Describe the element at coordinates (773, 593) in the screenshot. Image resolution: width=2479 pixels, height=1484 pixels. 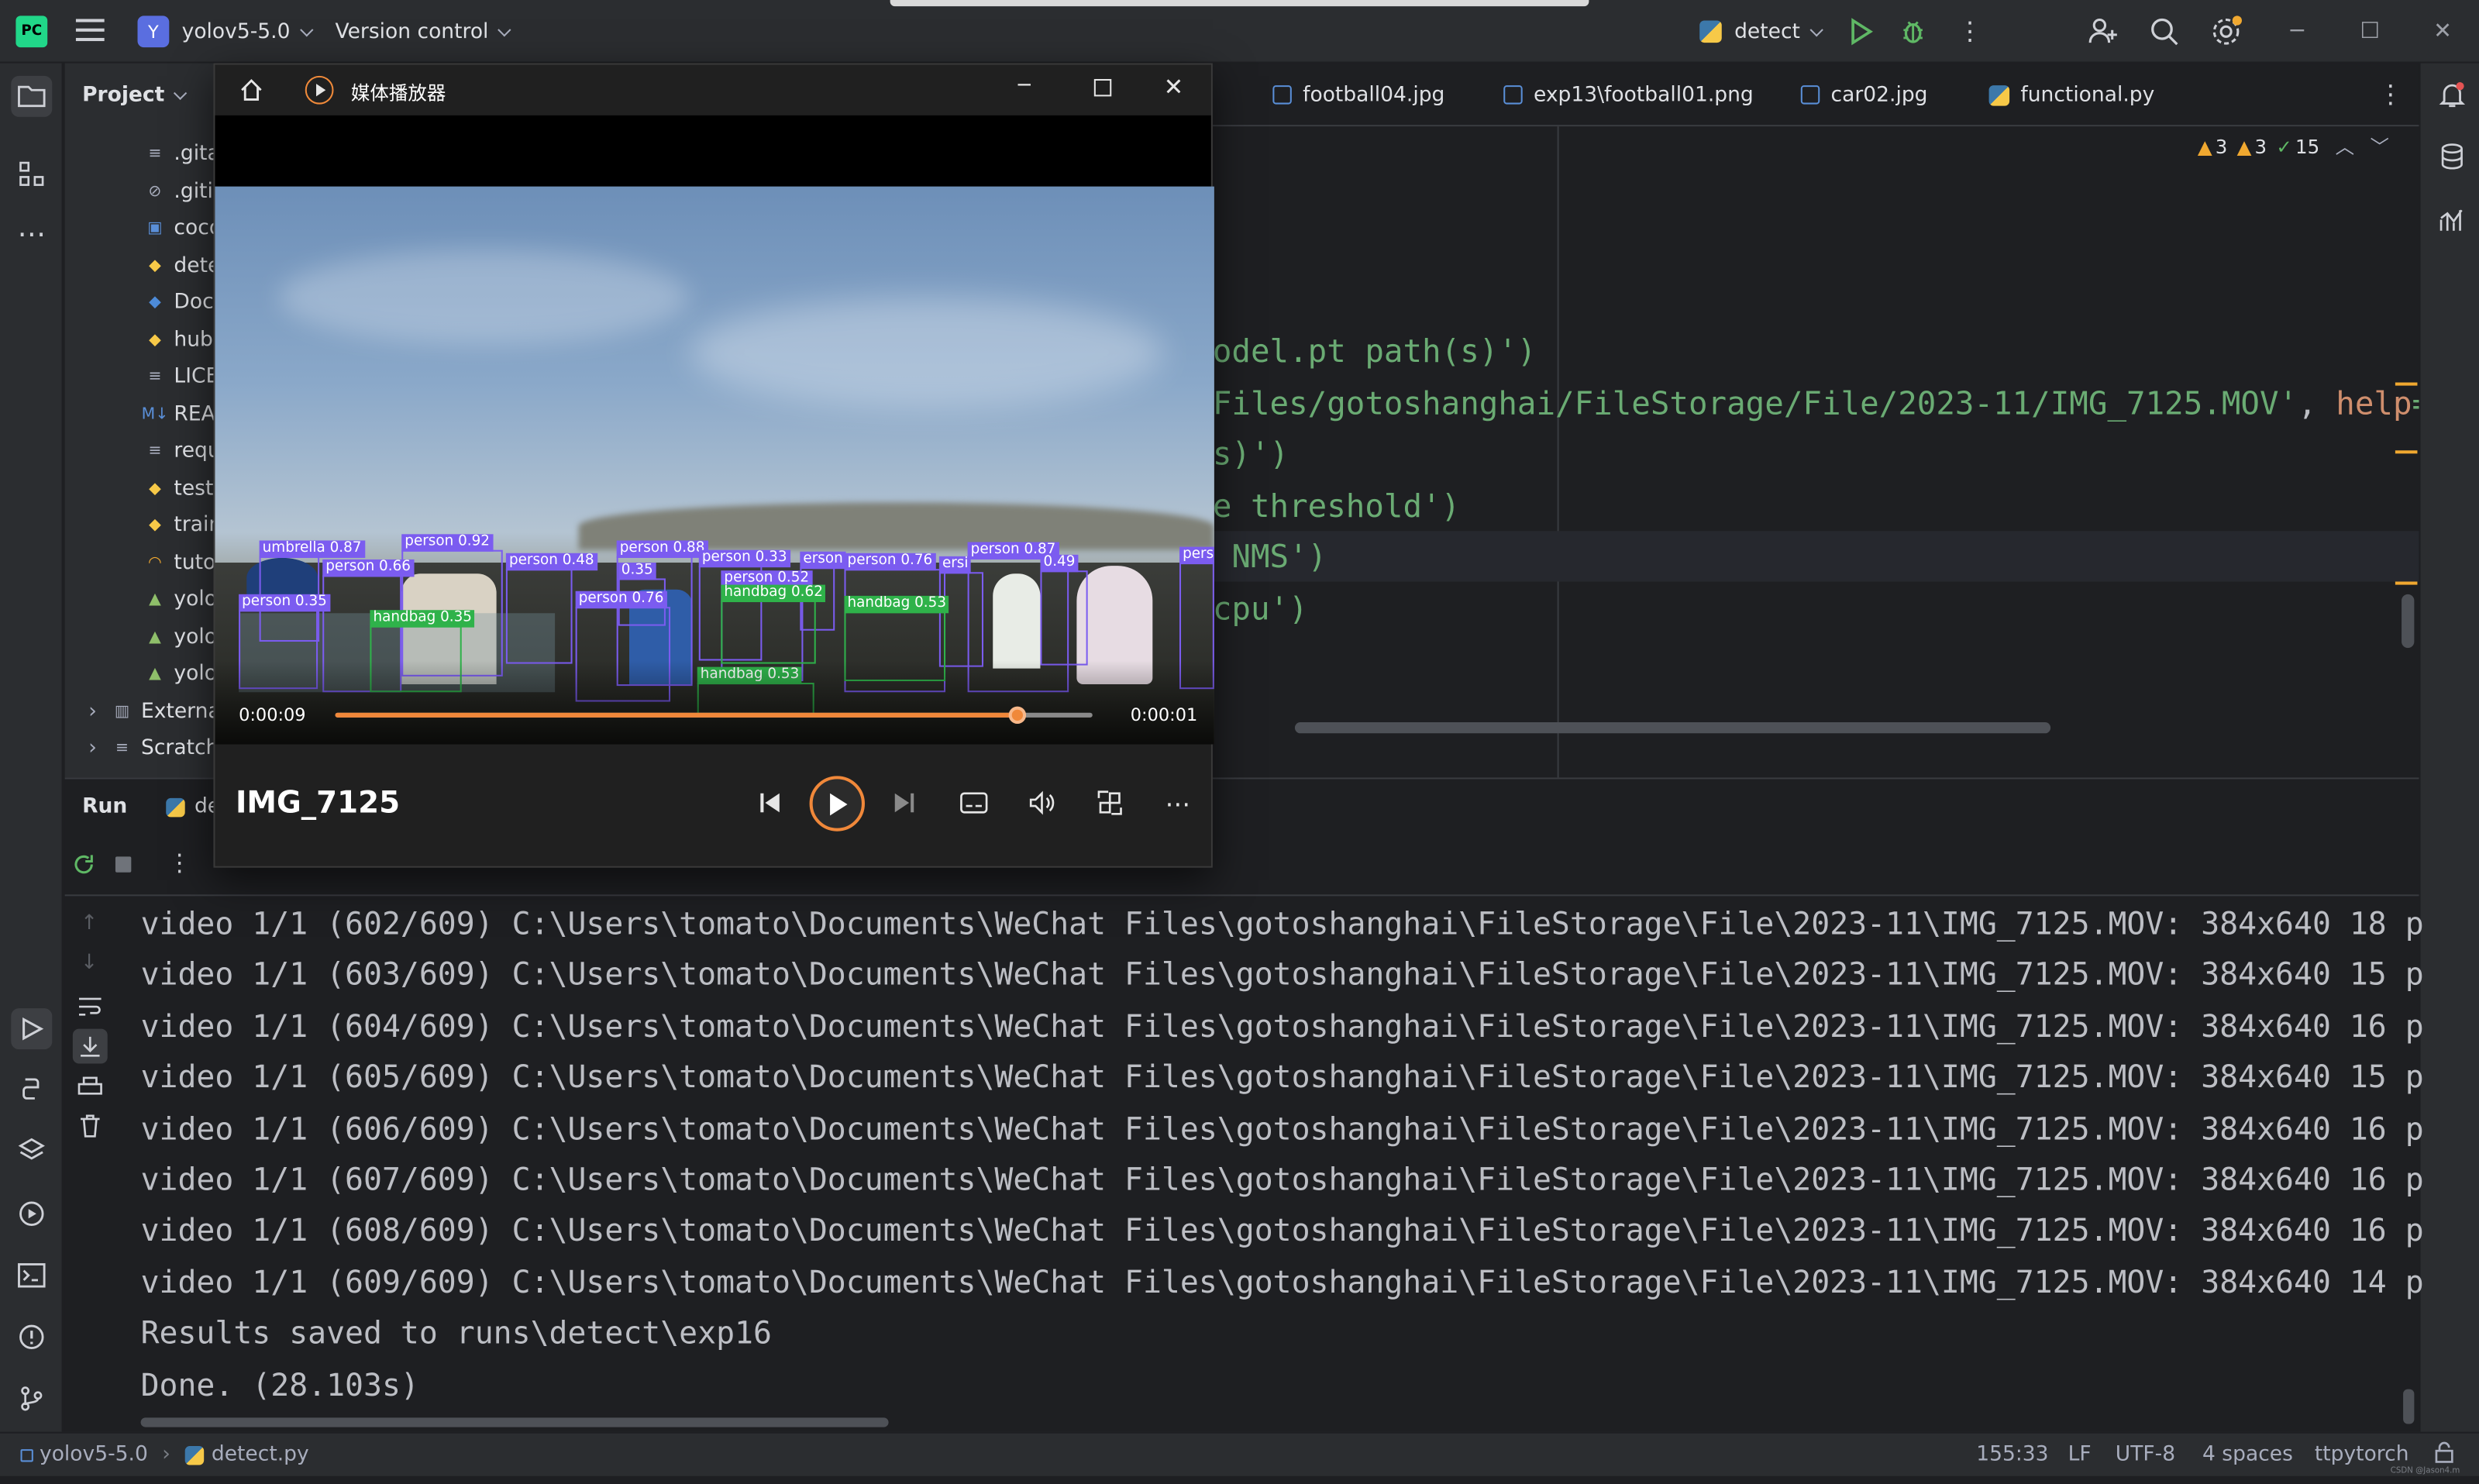
I see `detection-label: handbag 0.62` at that location.